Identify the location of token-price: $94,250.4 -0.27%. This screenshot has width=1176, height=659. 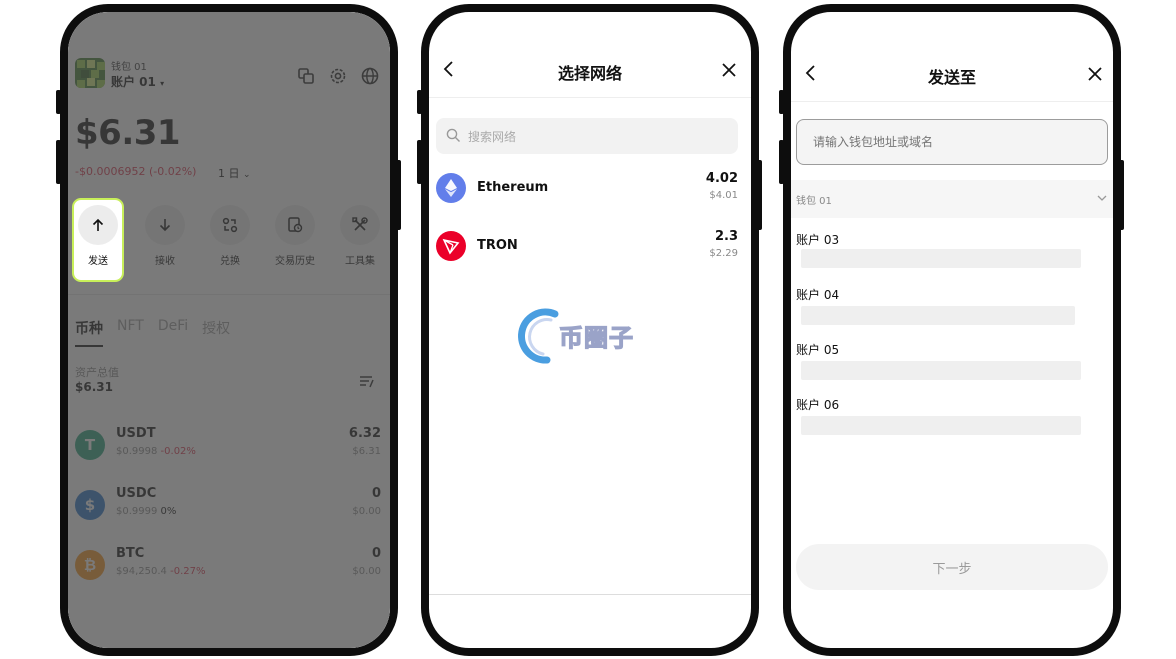
(160, 571).